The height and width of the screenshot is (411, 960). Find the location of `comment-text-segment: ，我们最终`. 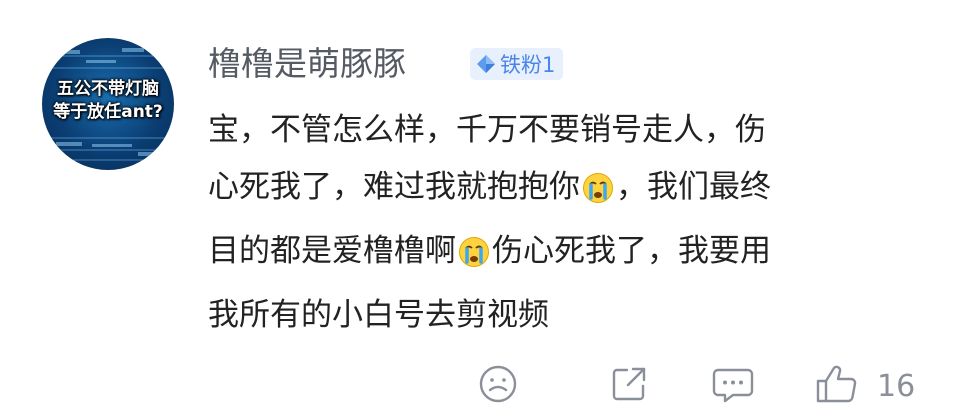

comment-text-segment: ，我们最终 is located at coordinates (693, 187).